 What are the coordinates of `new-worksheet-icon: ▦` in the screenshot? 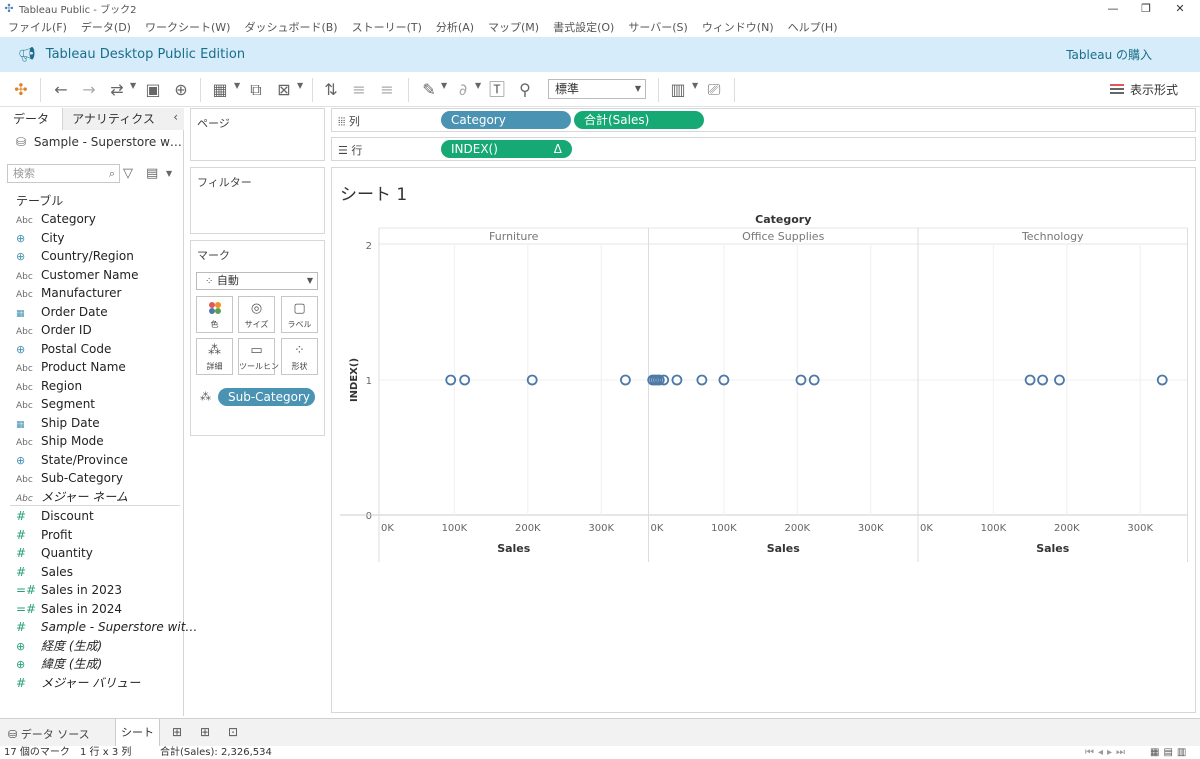 It's located at (220, 90).